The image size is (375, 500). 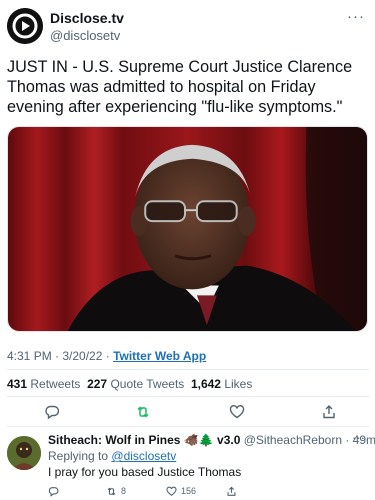 I want to click on share-icon, so click(x=329, y=412).